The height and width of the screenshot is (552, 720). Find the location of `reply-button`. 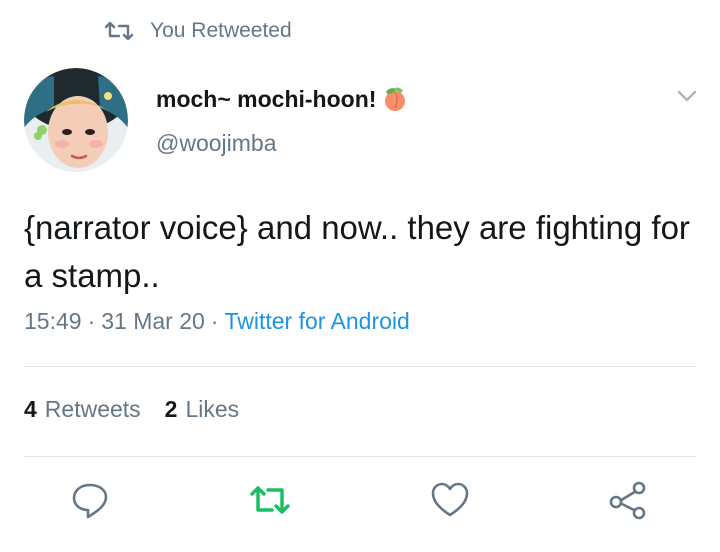

reply-button is located at coordinates (90, 500).